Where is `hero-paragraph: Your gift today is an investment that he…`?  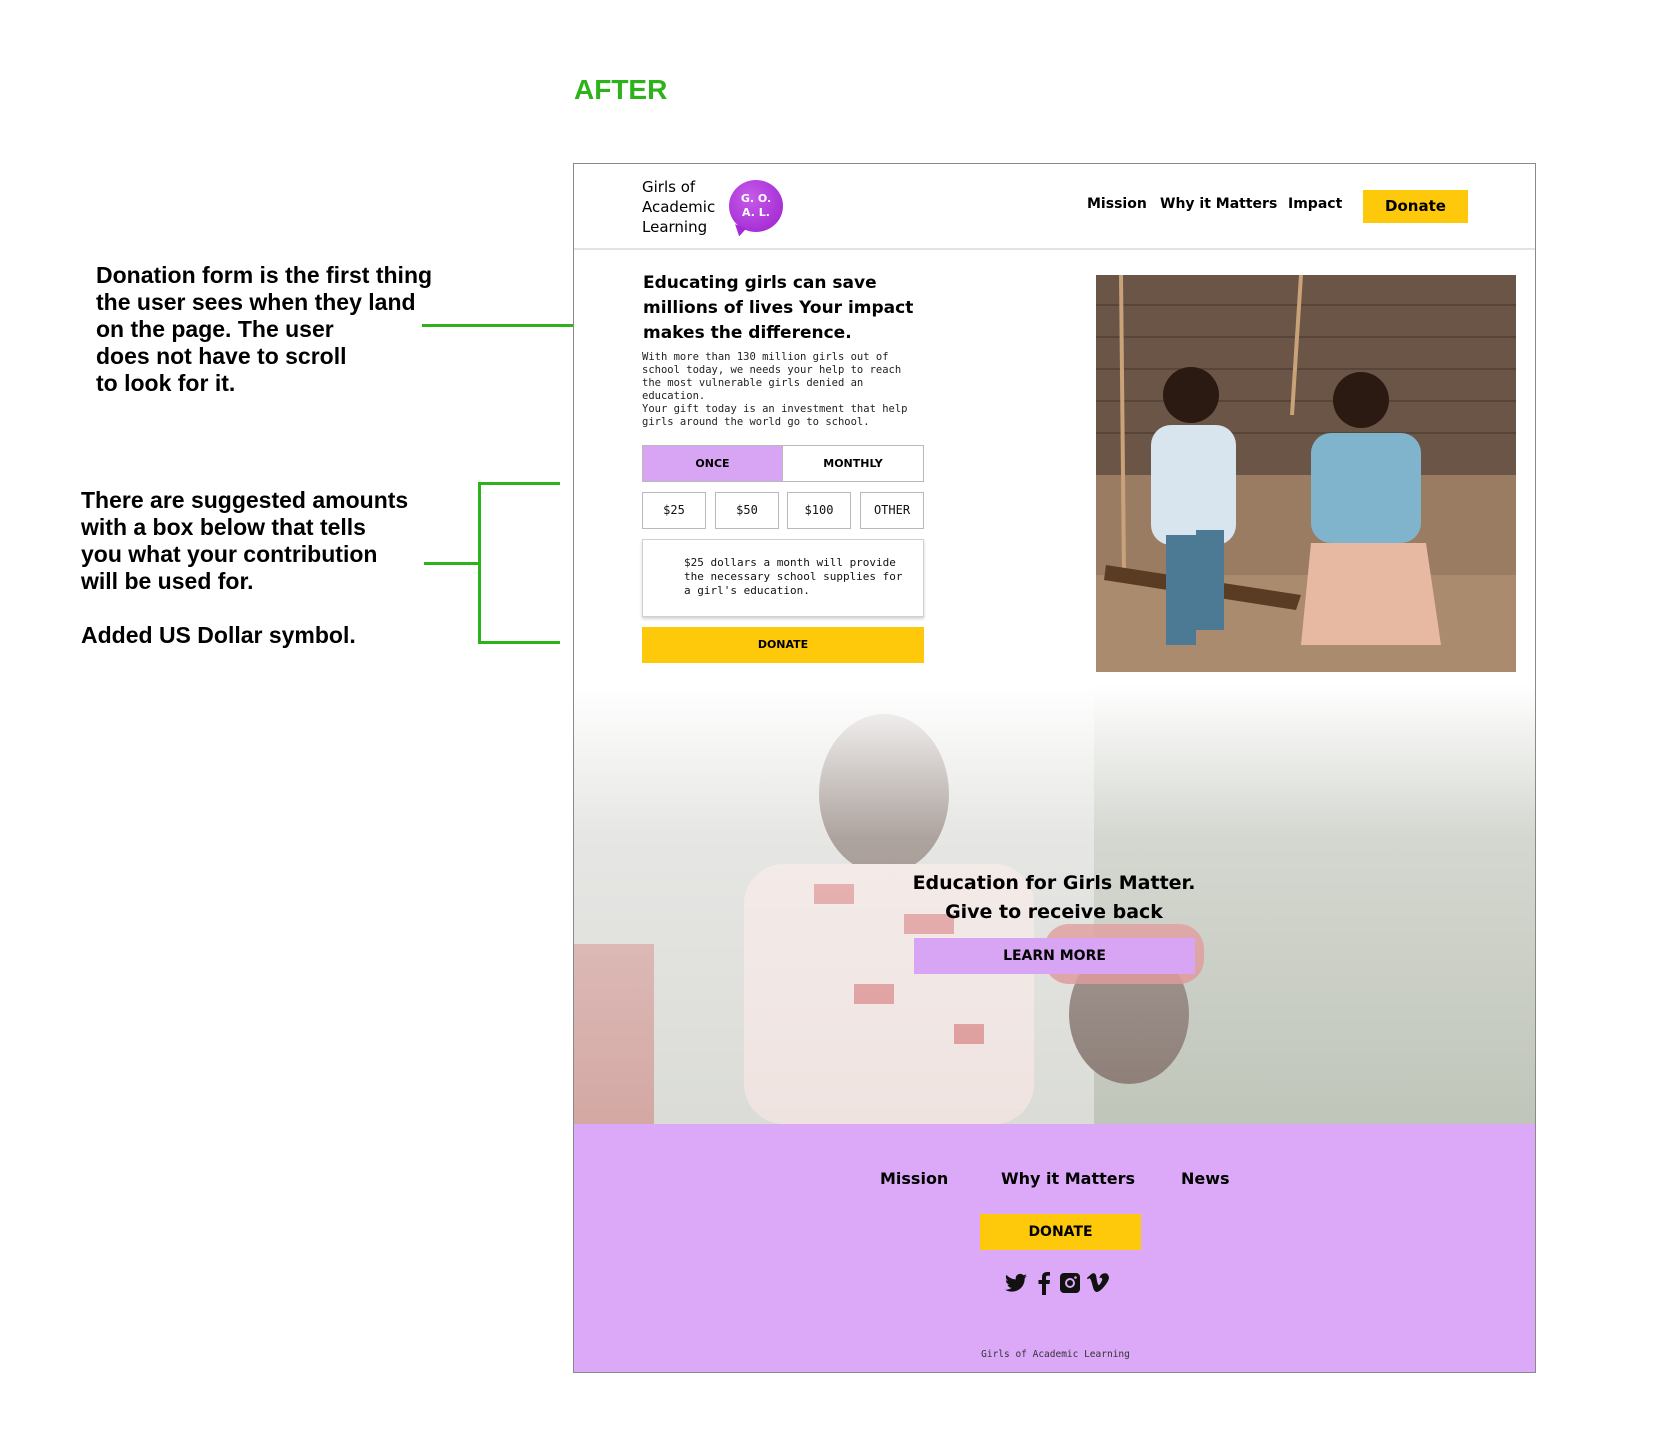
hero-paragraph: Your gift today is an investment that he… is located at coordinates (775, 415).